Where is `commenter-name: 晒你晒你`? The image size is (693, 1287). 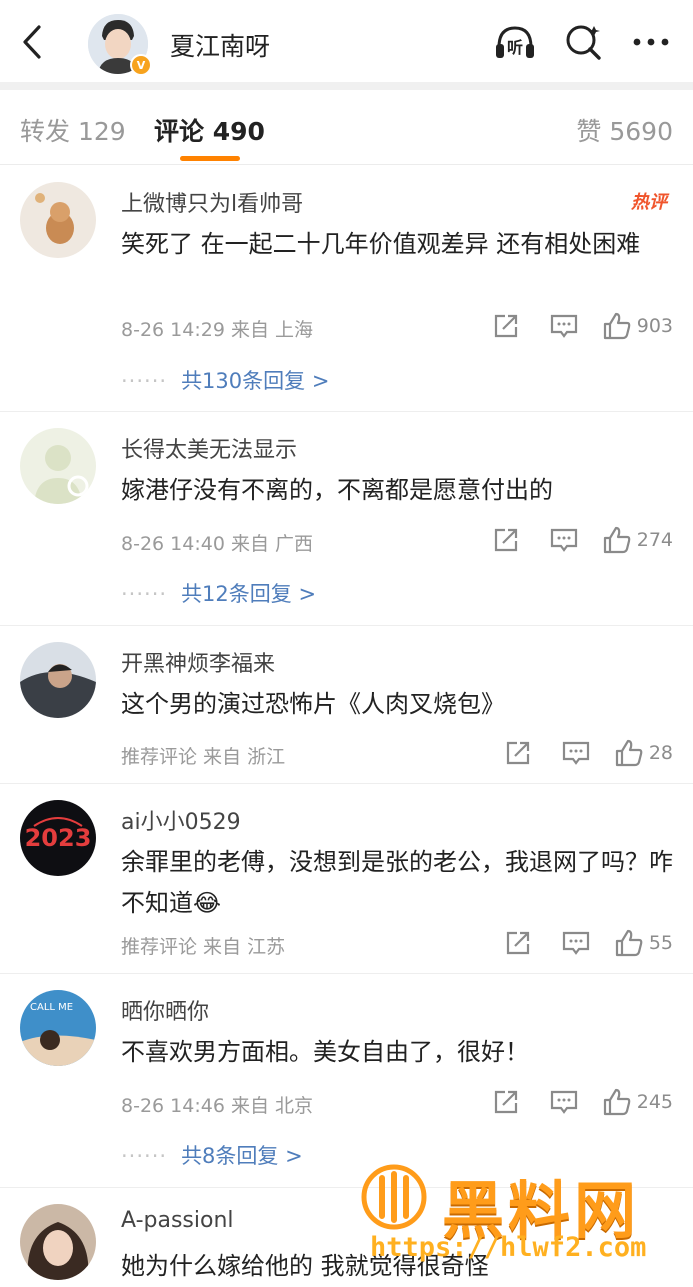 commenter-name: 晒你晒你 is located at coordinates (165, 1010).